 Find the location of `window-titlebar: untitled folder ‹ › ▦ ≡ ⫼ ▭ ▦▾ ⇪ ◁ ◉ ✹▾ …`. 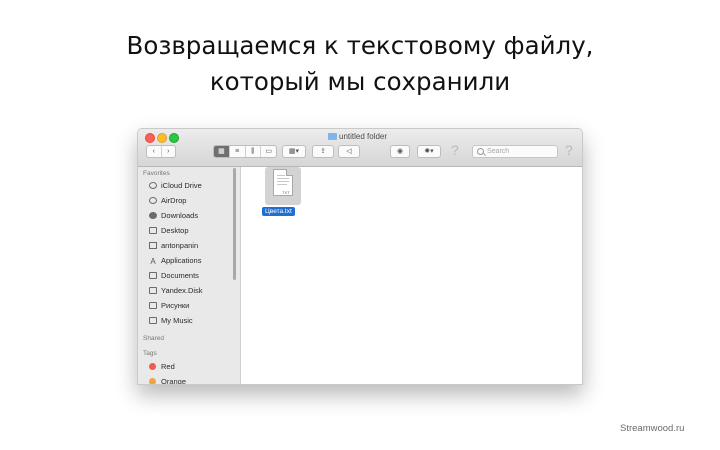

window-titlebar: untitled folder ‹ › ▦ ≡ ⫼ ▭ ▦▾ ⇪ ◁ ◉ ✹▾ … is located at coordinates (360, 148).